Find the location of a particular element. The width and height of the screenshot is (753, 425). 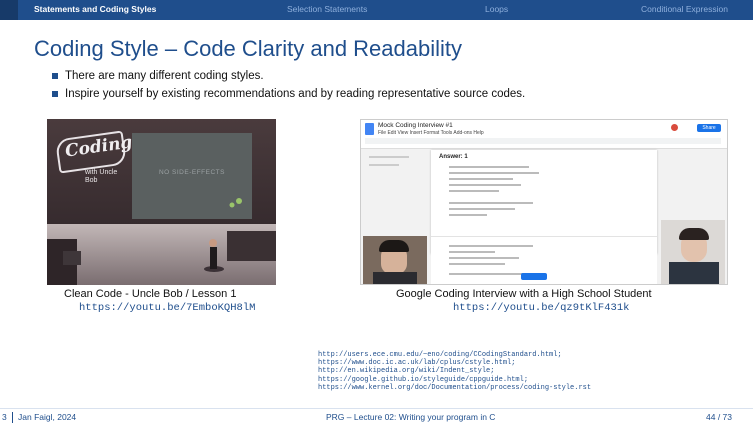

nav-item-loops: Loops is located at coordinates (496, 9).